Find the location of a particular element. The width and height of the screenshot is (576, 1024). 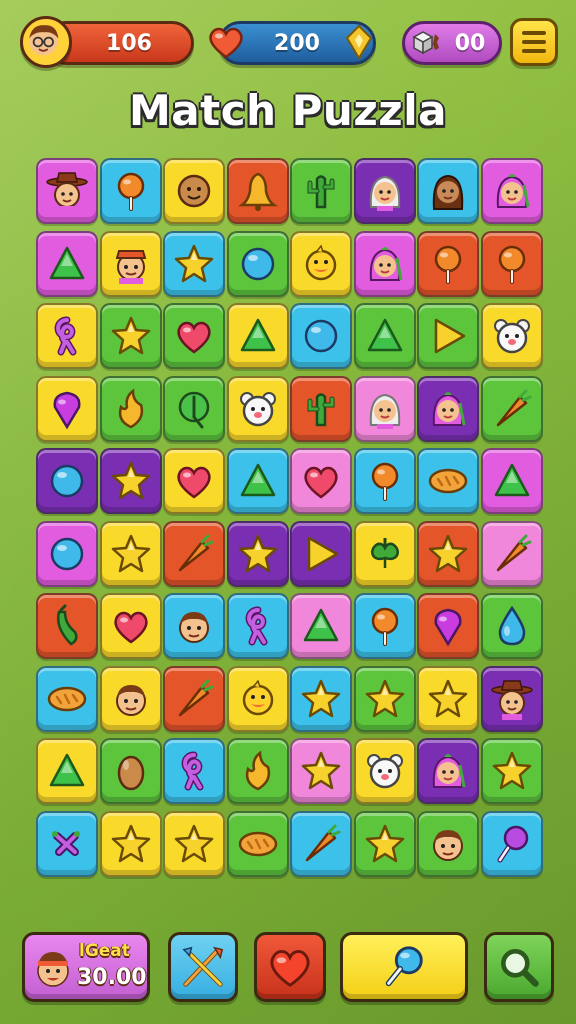

tile-cookie-face is located at coordinates (194, 191).